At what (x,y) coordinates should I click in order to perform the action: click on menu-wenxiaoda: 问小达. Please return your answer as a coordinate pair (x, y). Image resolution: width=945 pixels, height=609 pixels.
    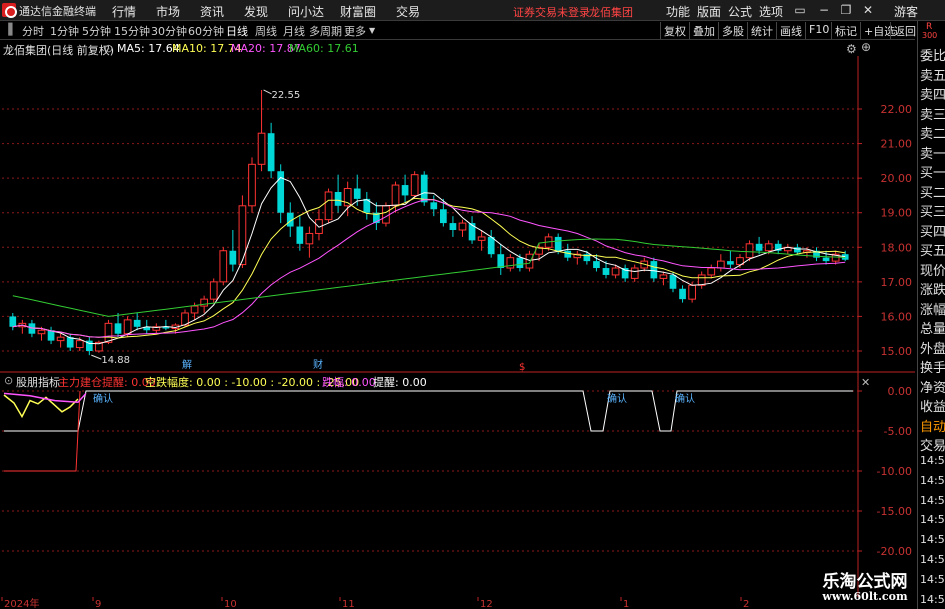
    Looking at the image, I should click on (306, 11).